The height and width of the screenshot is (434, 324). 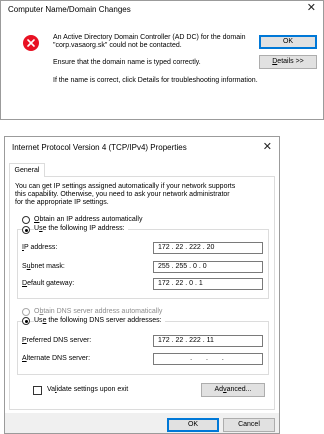 What do you see at coordinates (69, 9) in the screenshot?
I see `error-dialog-title: Computer Name/Domain Changes` at bounding box center [69, 9].